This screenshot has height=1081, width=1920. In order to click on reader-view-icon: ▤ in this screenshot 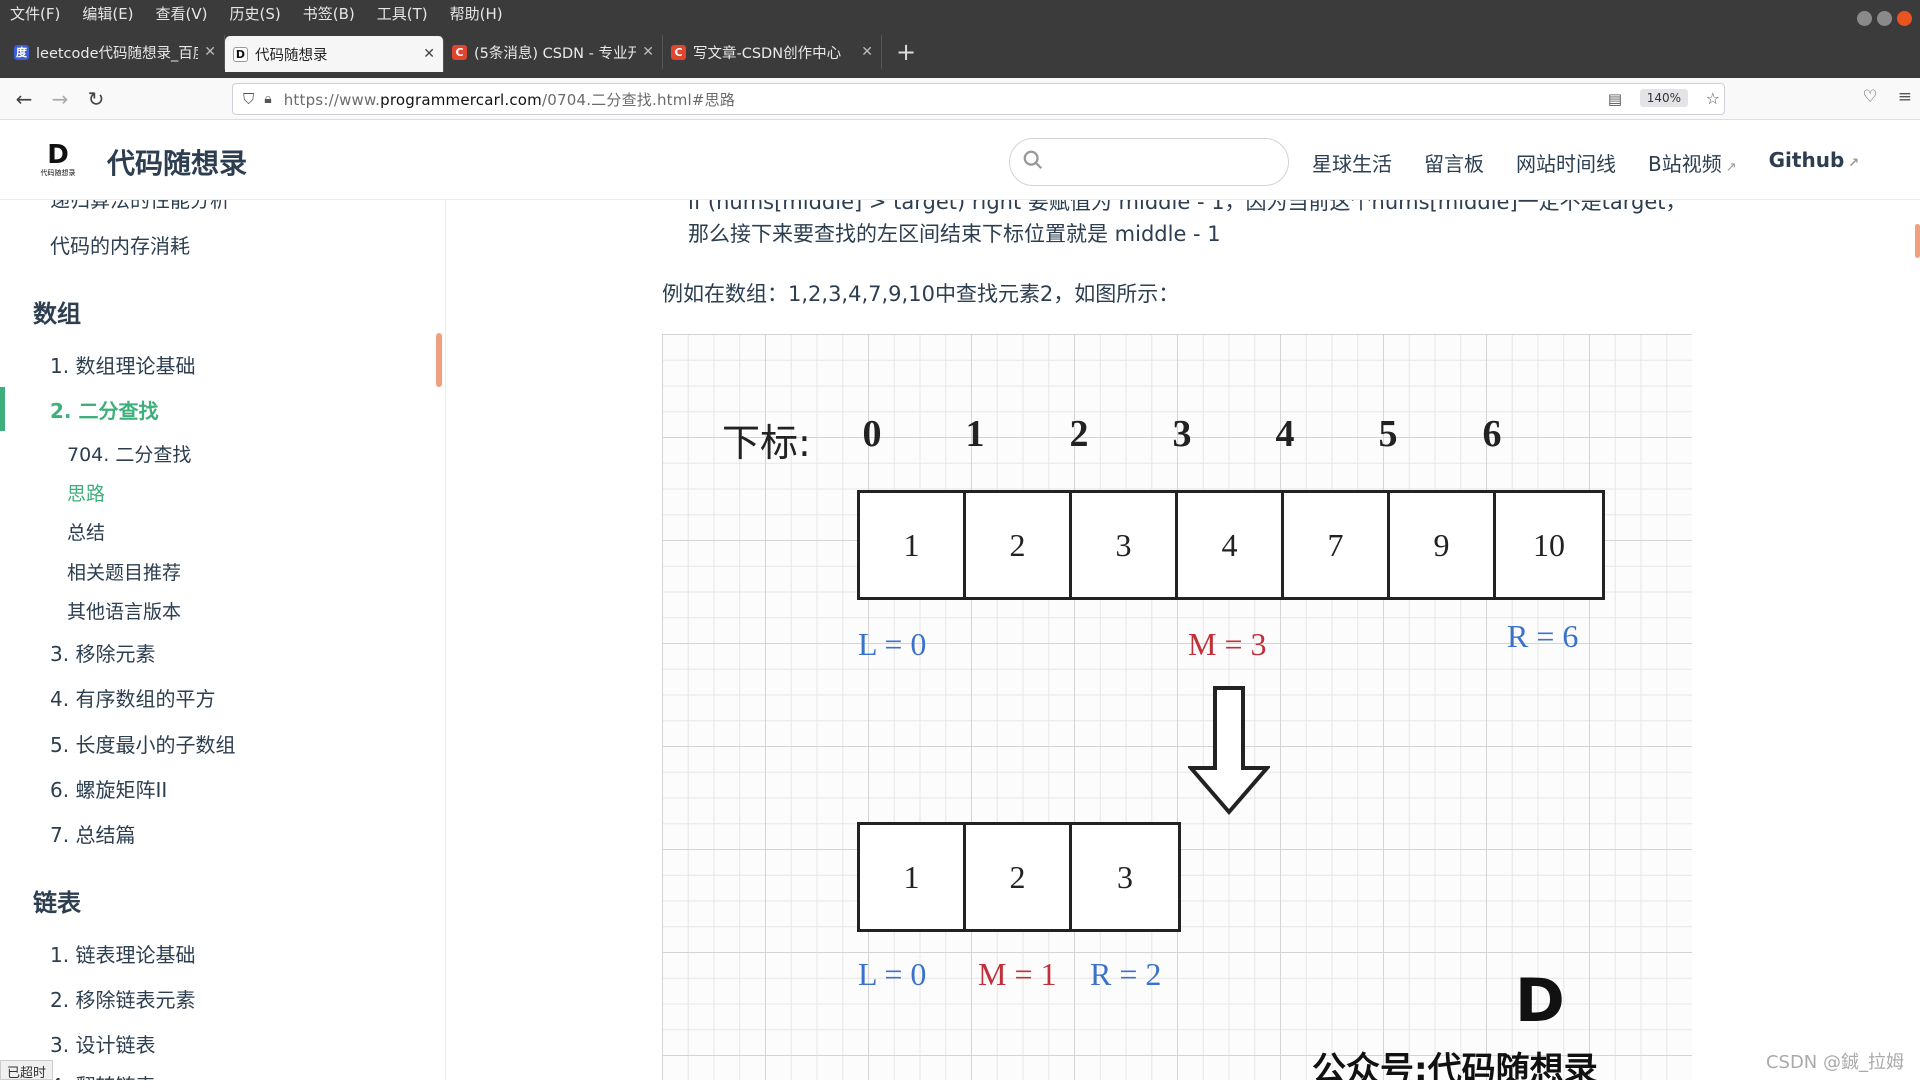, I will do `click(1615, 99)`.